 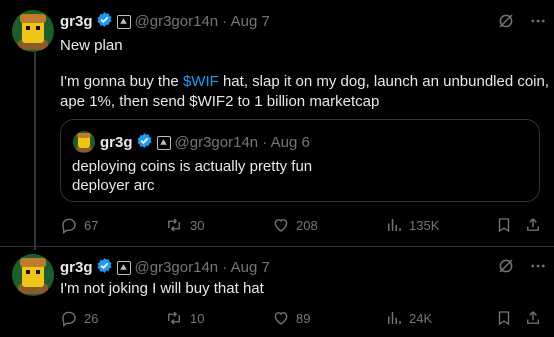 What do you see at coordinates (197, 318) in the screenshot?
I see `repost-count: 10` at bounding box center [197, 318].